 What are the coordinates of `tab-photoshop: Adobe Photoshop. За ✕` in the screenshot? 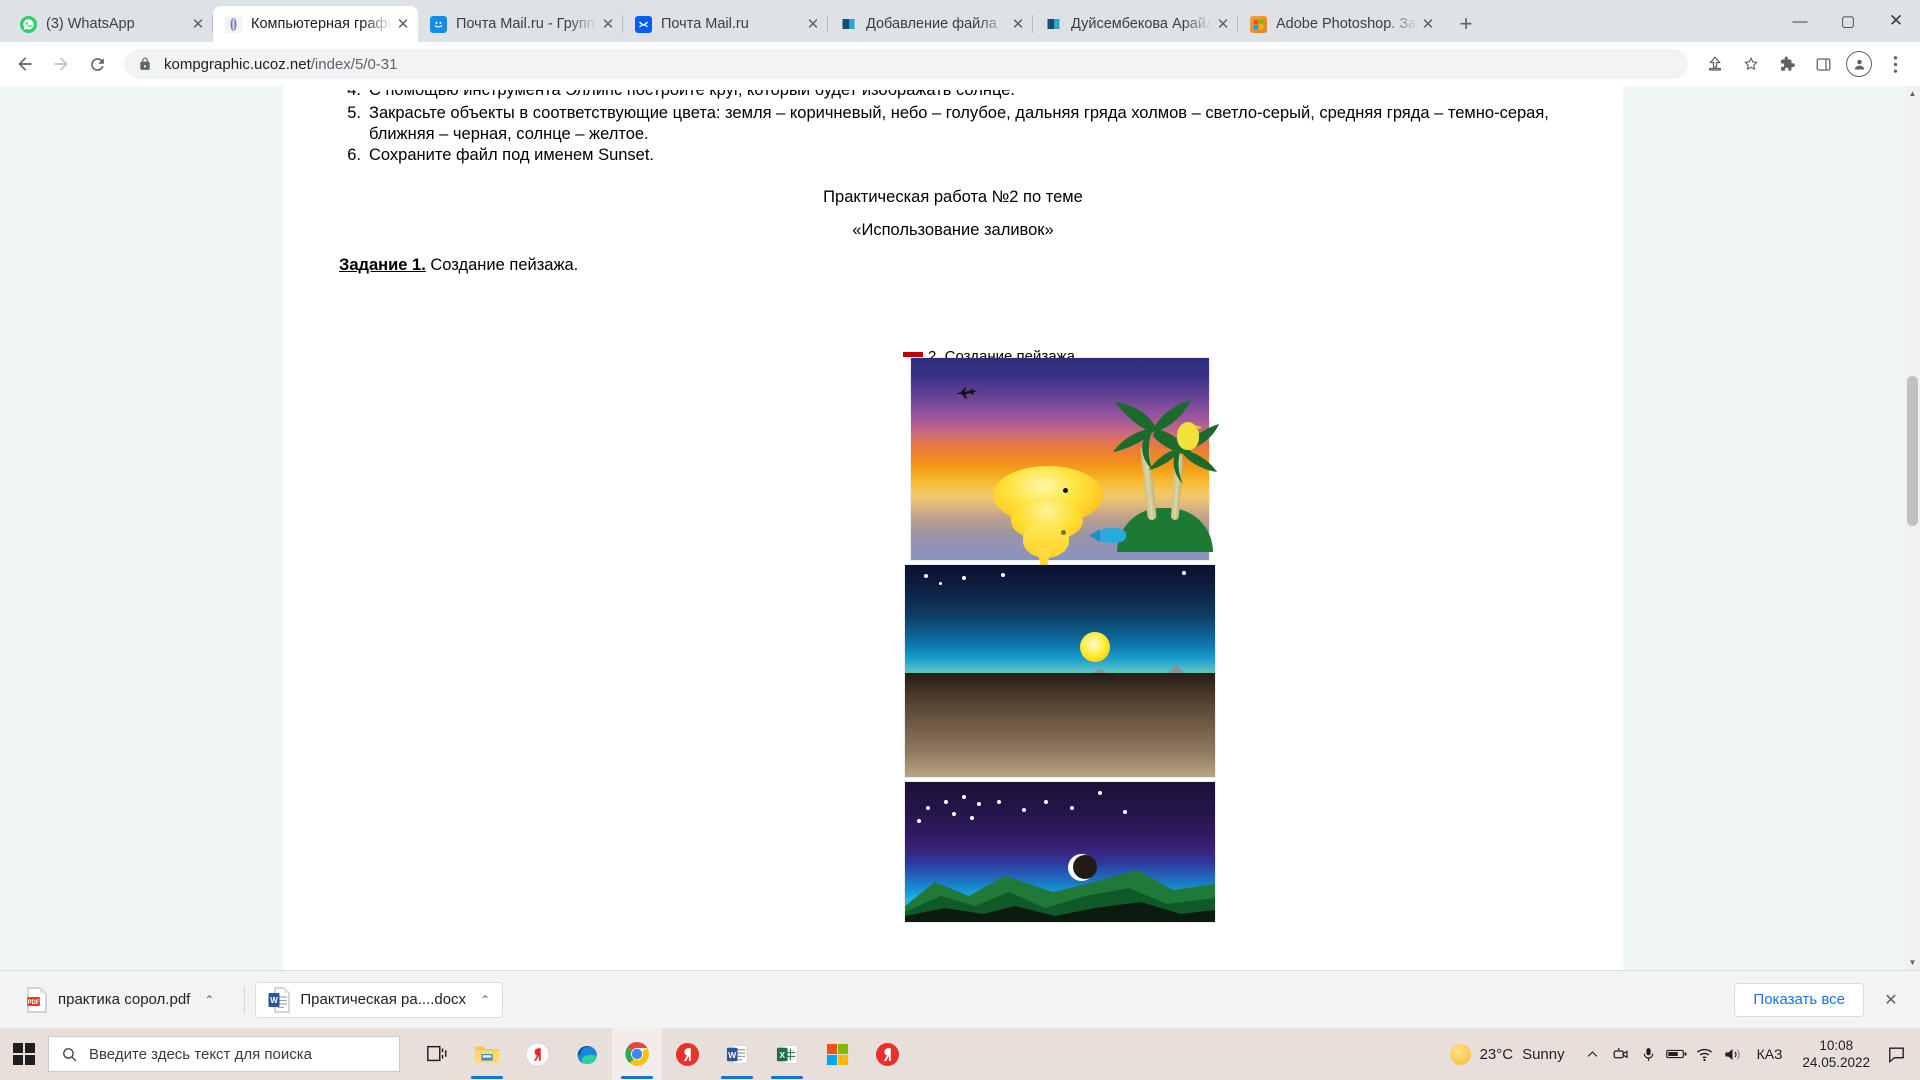 It's located at (1340, 24).